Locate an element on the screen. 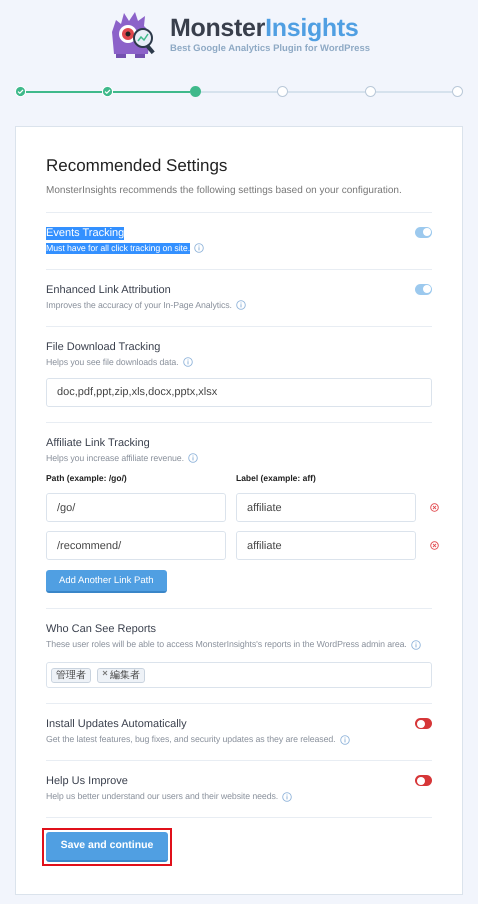  column-header: Label (example: aff) is located at coordinates (276, 478).